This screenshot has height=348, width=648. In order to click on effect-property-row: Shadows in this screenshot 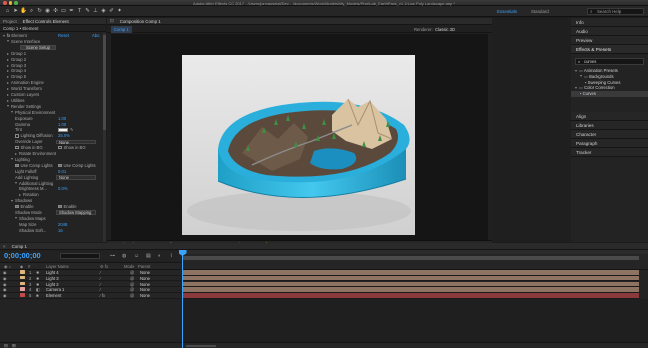, I will do `click(51, 201)`.